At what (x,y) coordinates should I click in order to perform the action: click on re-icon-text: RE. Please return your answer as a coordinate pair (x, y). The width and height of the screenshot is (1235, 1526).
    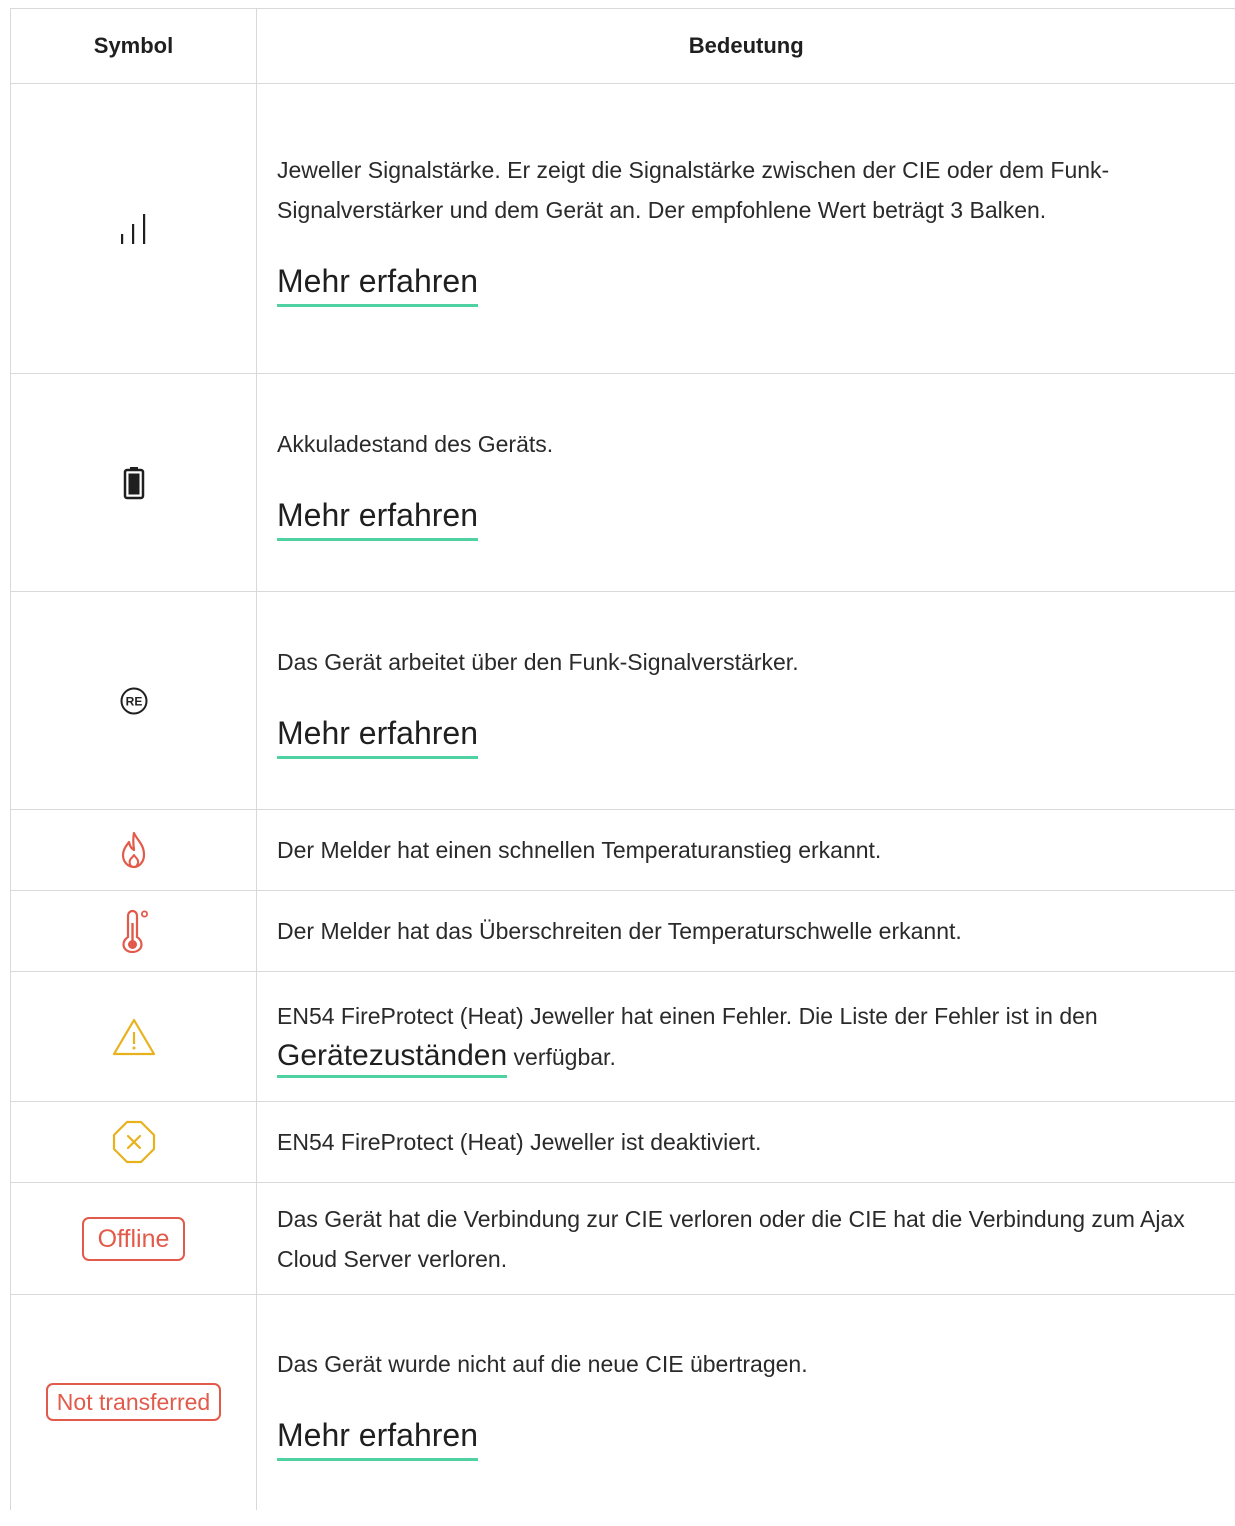
    Looking at the image, I should click on (133, 701).